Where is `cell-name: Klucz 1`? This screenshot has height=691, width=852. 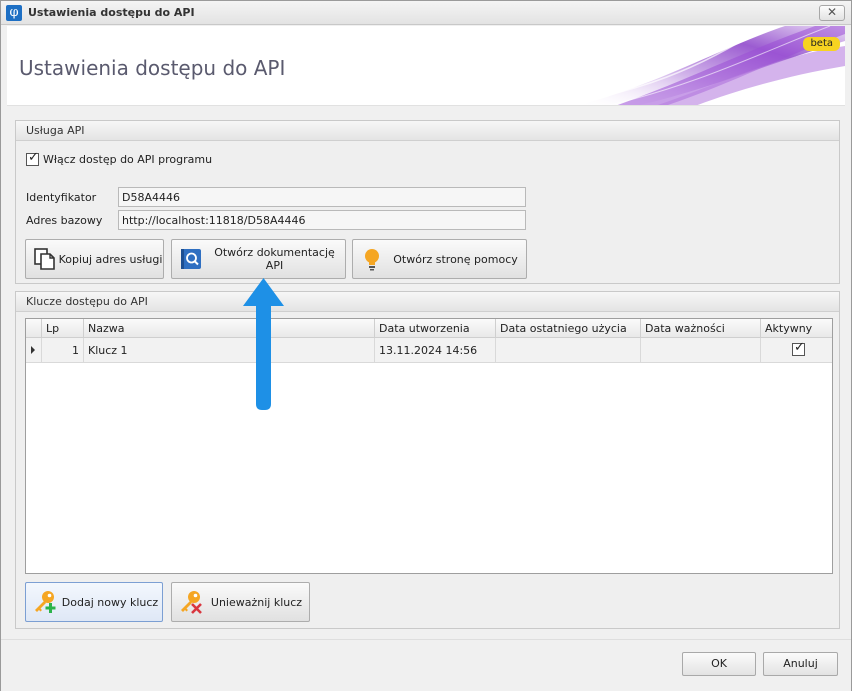
cell-name: Klucz 1 is located at coordinates (229, 350).